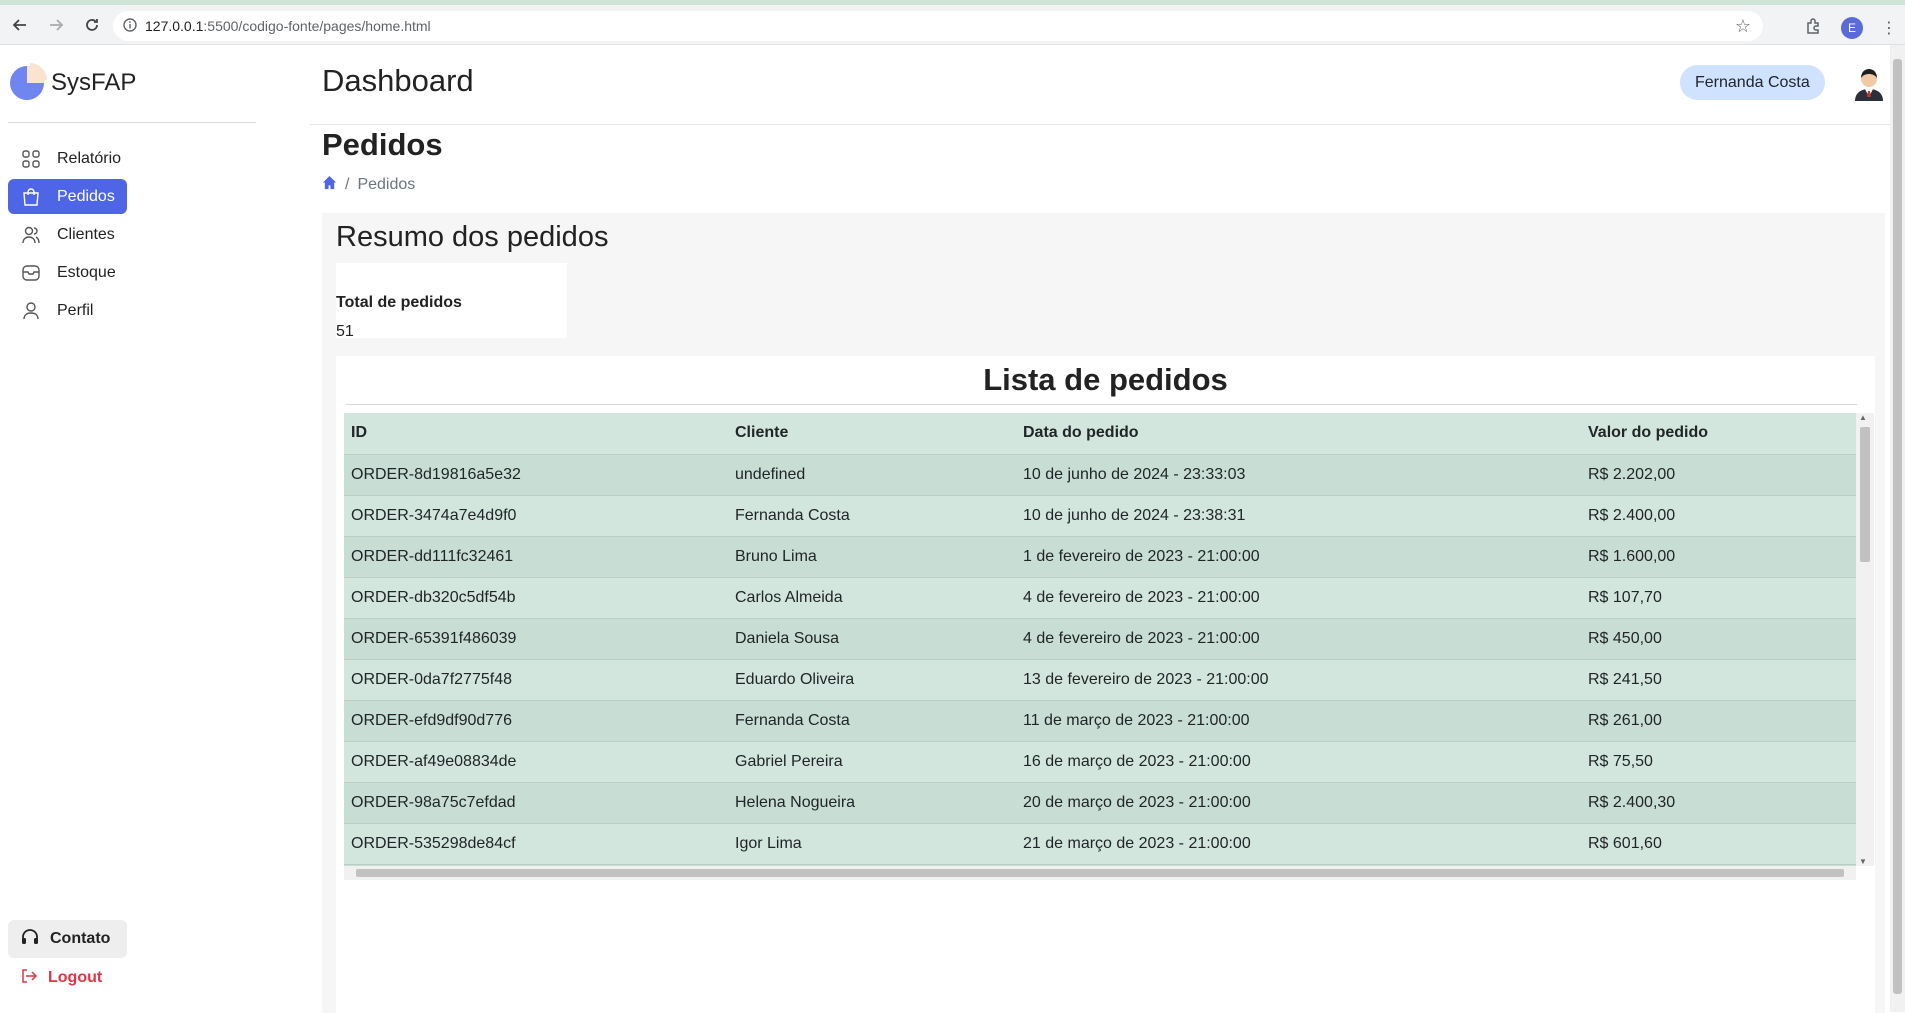  Describe the element at coordinates (536, 434) in the screenshot. I see `column-header-id: ID` at that location.